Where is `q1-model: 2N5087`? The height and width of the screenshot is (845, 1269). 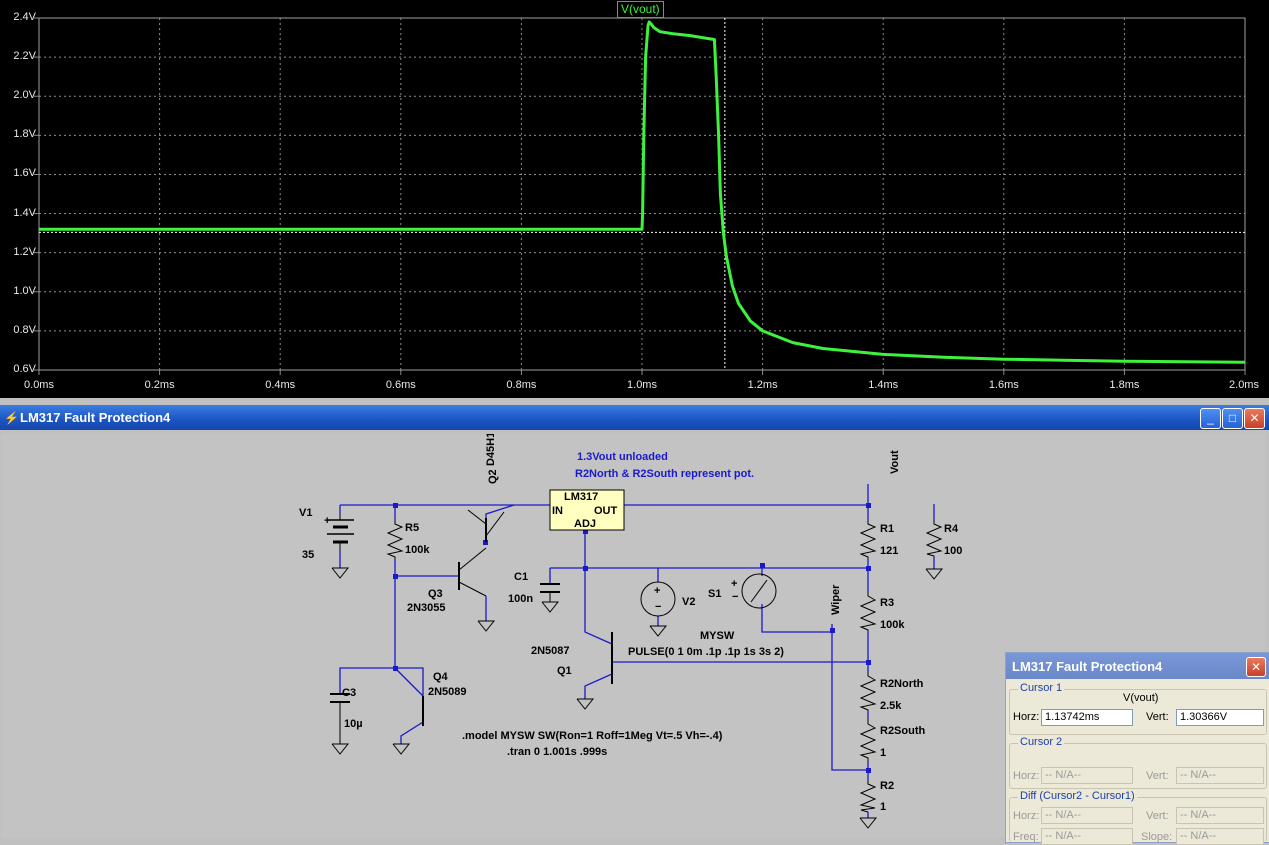
q1-model: 2N5087 is located at coordinates (550, 651).